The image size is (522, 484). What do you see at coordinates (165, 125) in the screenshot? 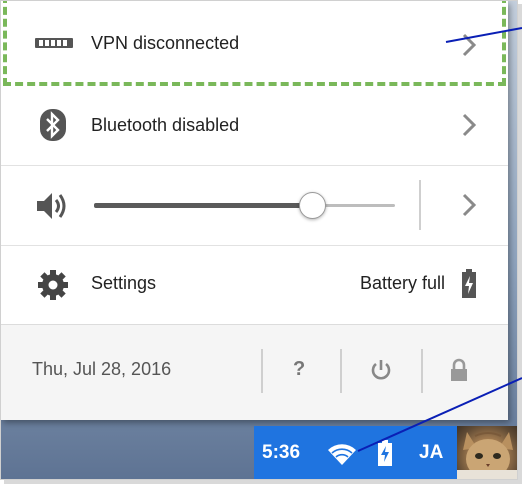
I see `bluetooth-label: Bluetooth disabled` at bounding box center [165, 125].